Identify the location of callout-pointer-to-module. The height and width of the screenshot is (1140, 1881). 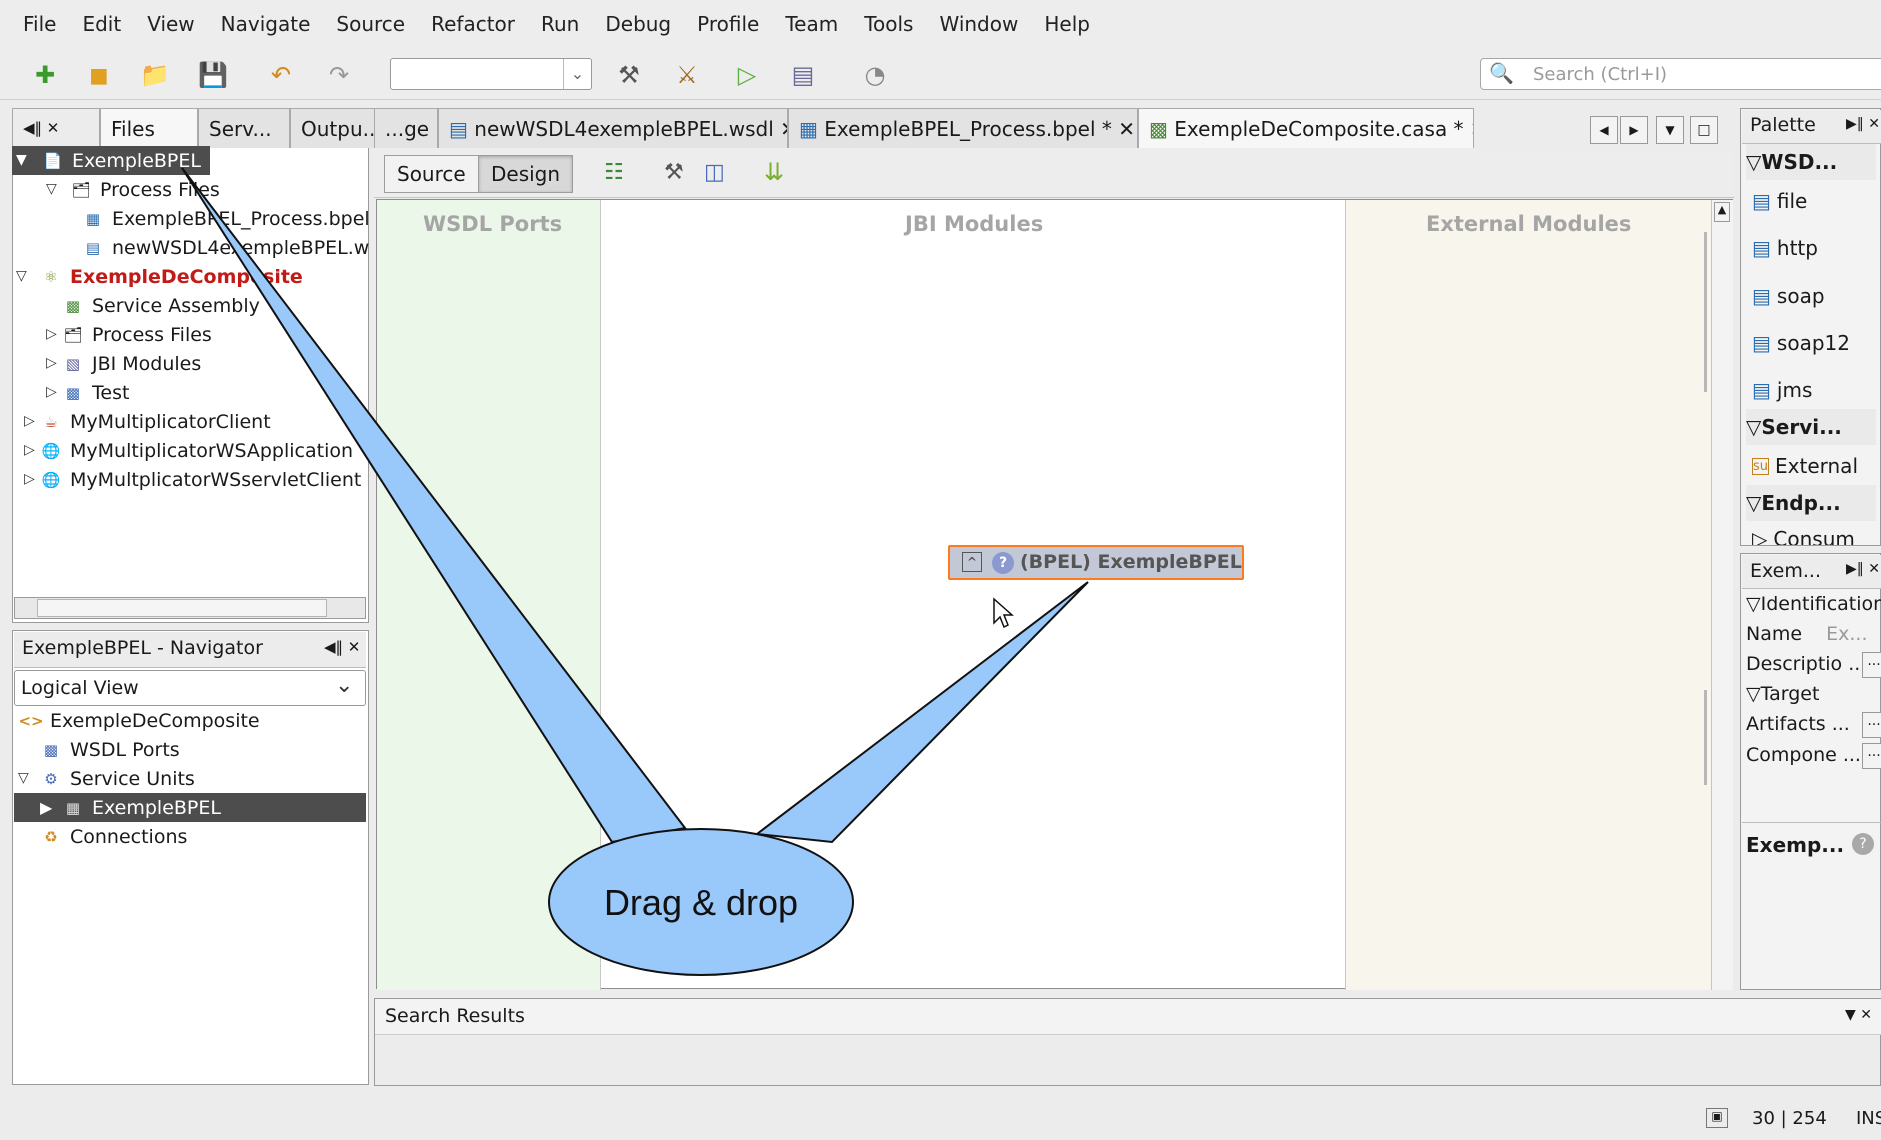
(921, 712).